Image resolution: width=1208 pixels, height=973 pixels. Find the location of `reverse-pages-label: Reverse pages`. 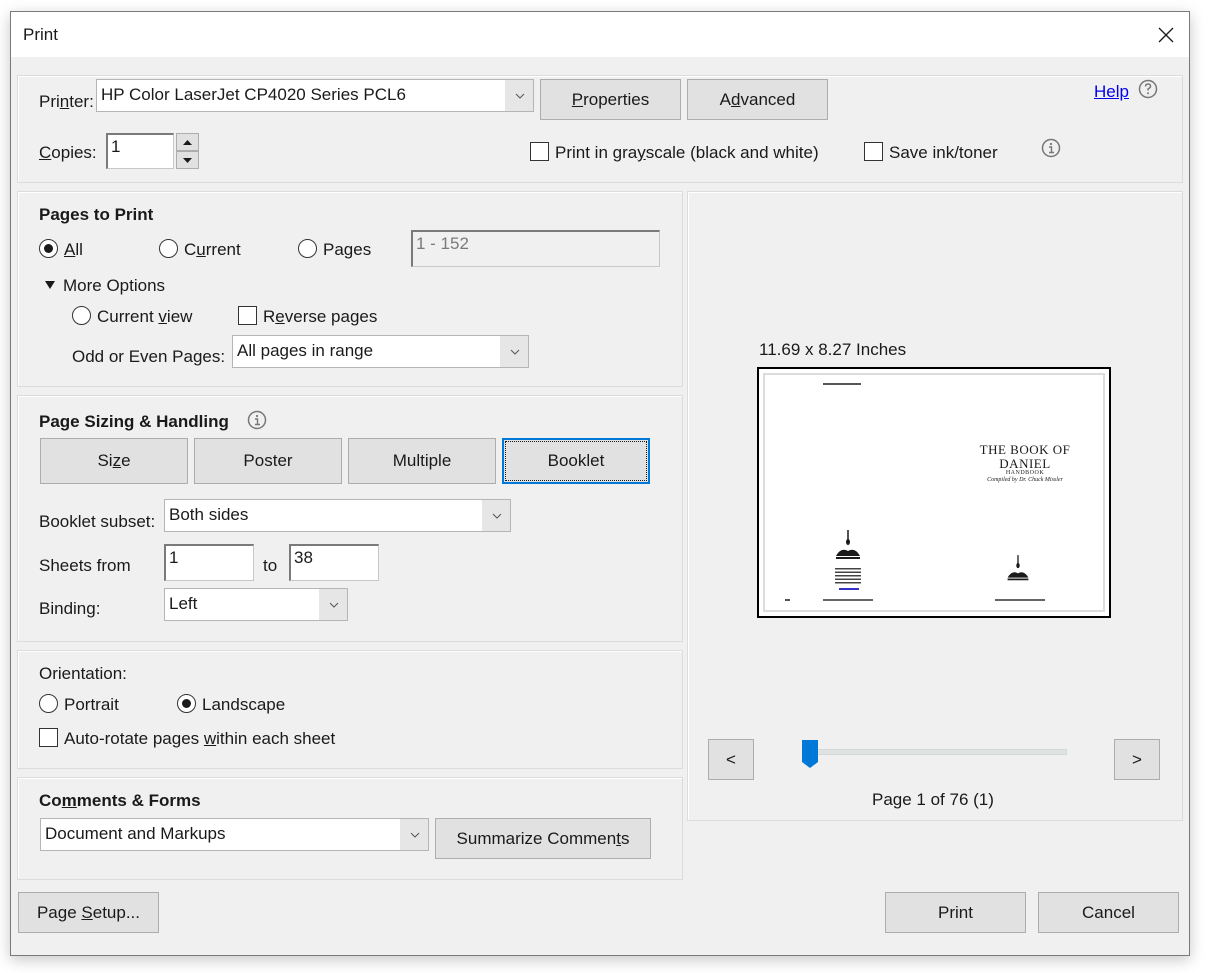

reverse-pages-label: Reverse pages is located at coordinates (320, 316).